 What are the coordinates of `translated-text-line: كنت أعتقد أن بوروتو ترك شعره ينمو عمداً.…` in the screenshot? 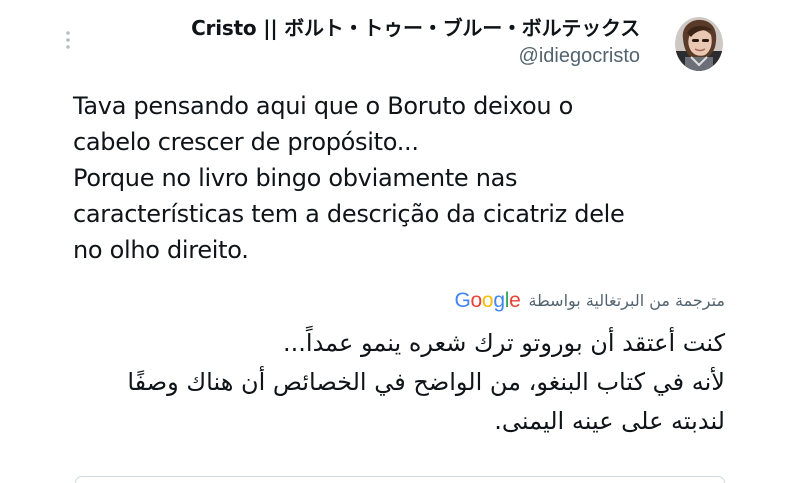 It's located at (504, 343).